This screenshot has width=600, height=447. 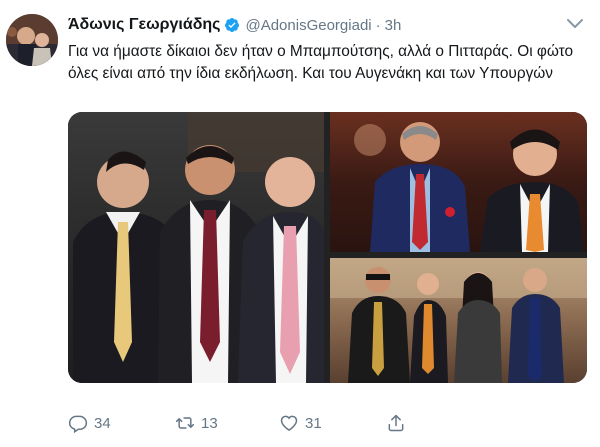 What do you see at coordinates (396, 423) in the screenshot?
I see `share-icon` at bounding box center [396, 423].